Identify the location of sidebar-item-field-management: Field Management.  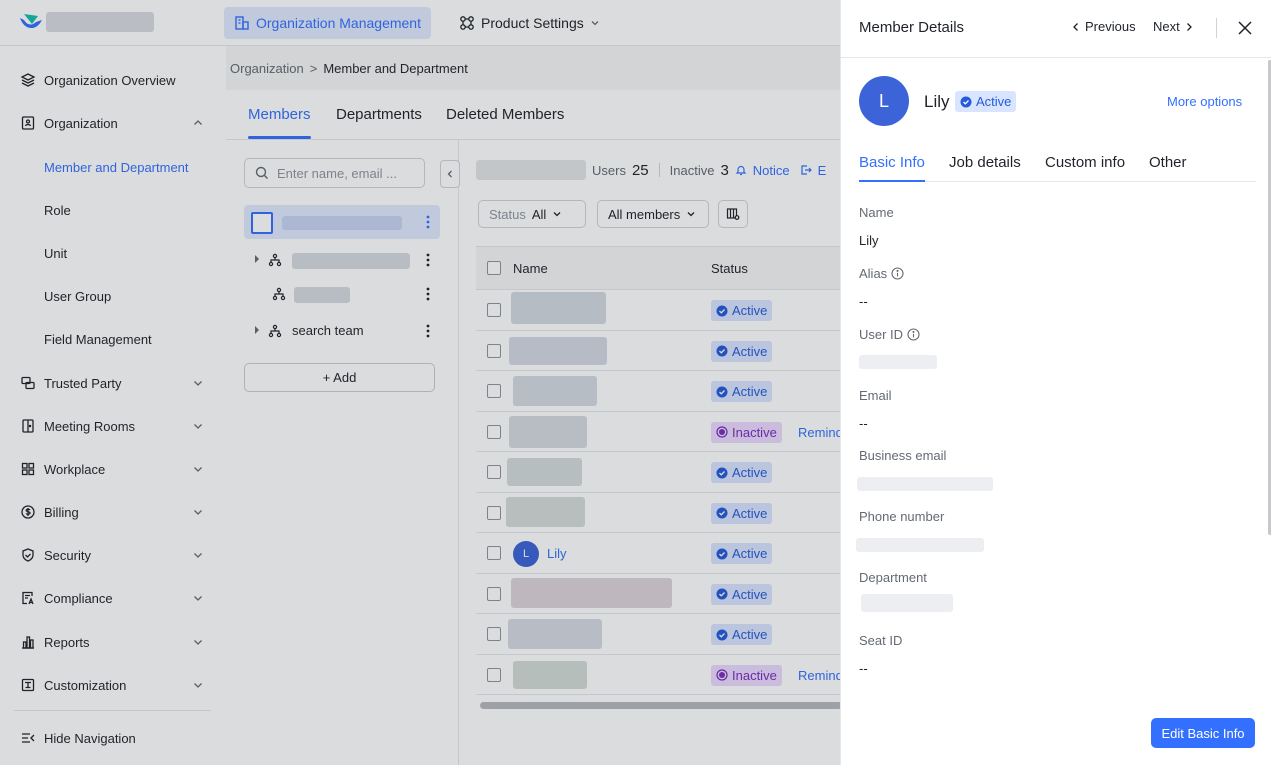
(113, 339).